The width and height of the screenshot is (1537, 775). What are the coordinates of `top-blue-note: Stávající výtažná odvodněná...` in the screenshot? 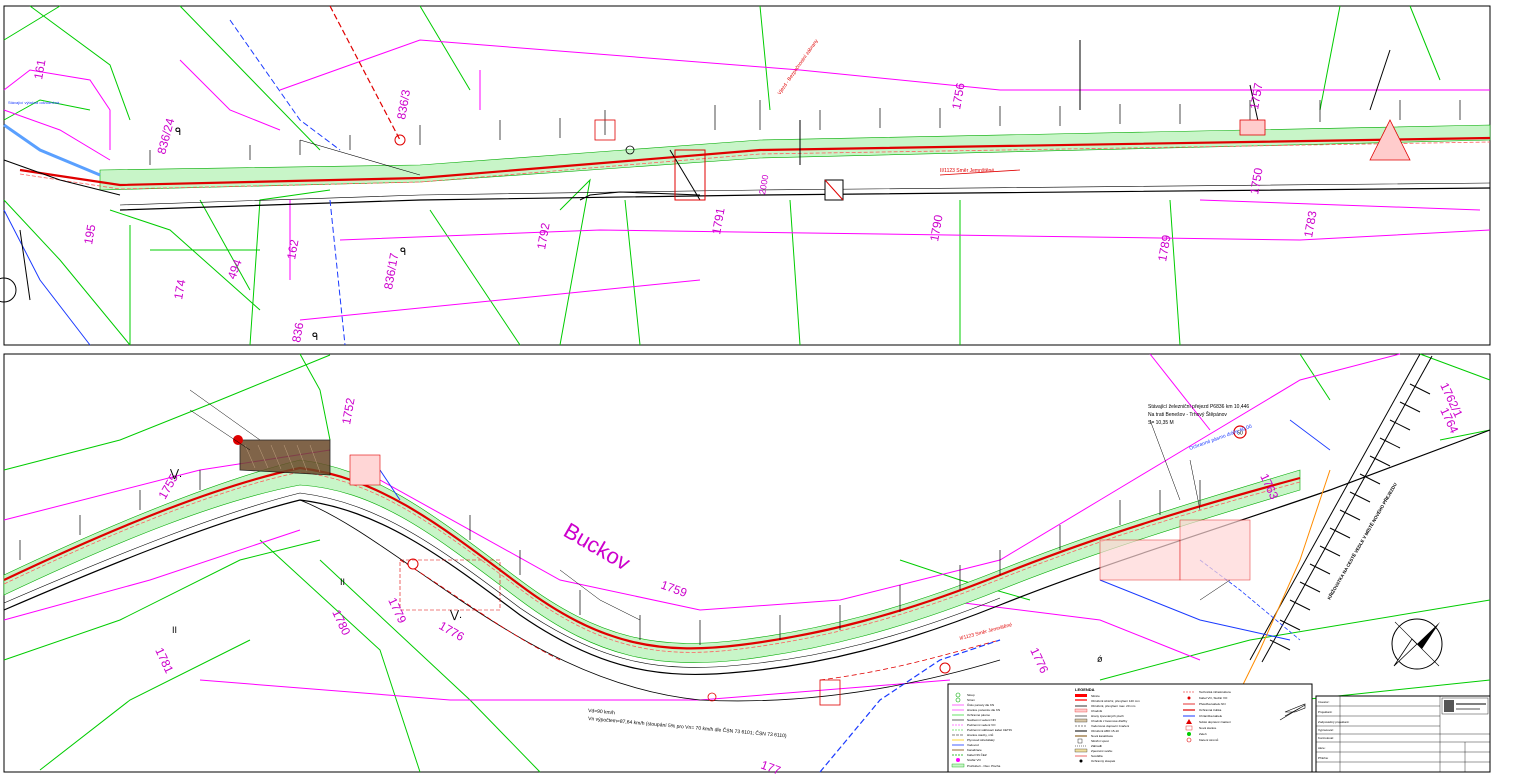 It's located at (35, 102).